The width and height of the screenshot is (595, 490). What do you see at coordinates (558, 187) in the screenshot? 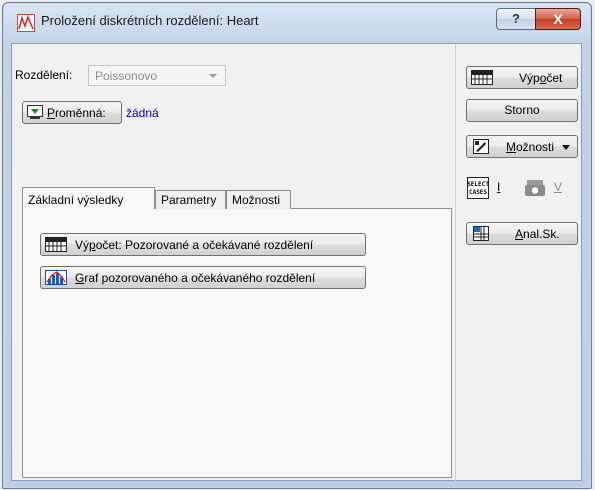
I see `weight-key: V` at bounding box center [558, 187].